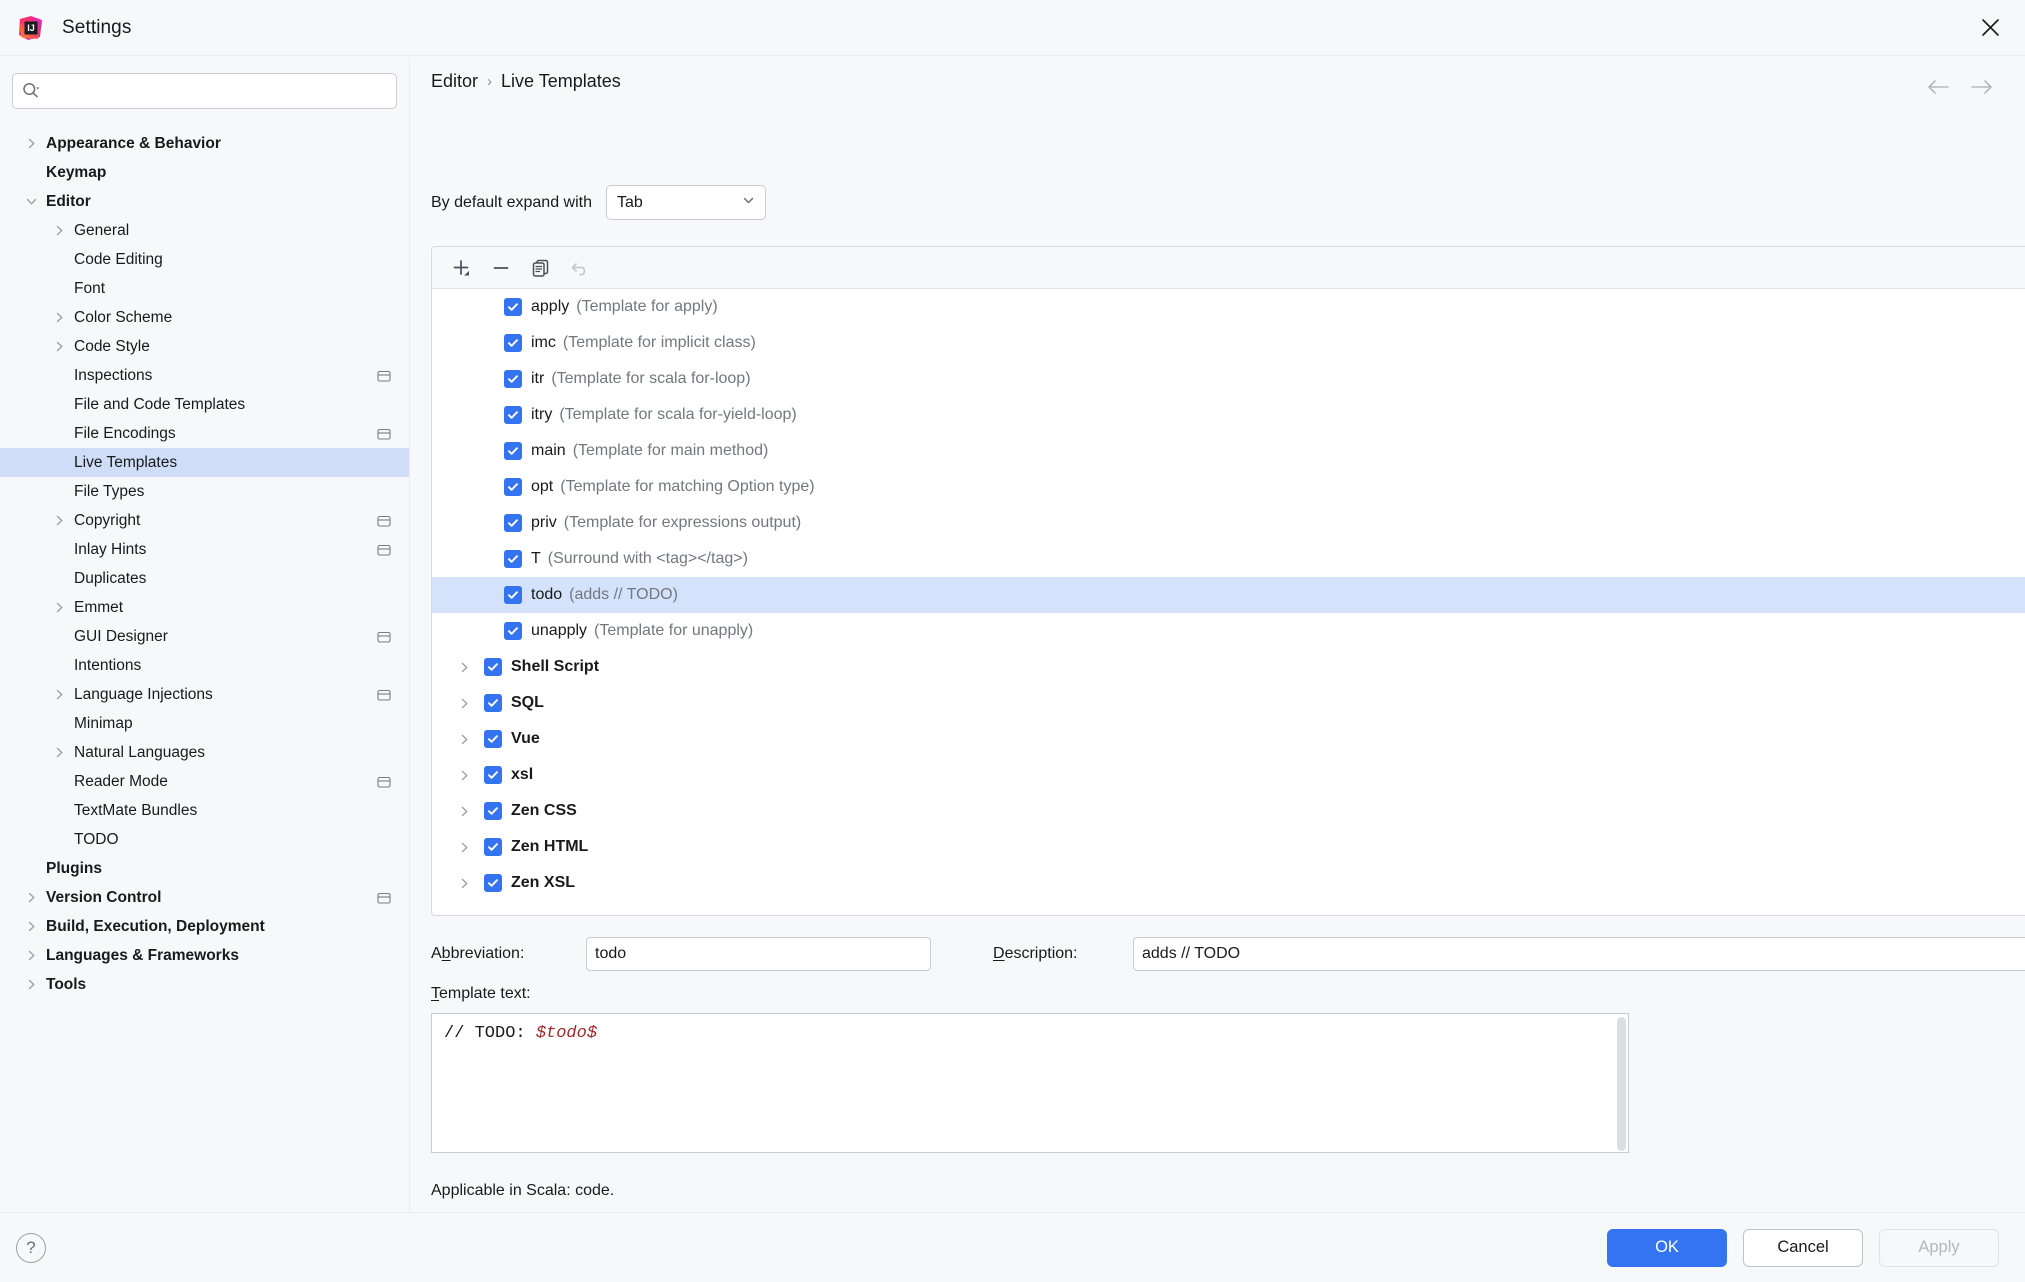 The width and height of the screenshot is (2025, 1282). Describe the element at coordinates (204, 781) in the screenshot. I see `sidebar-item-reader-mode: Reader Mode` at that location.